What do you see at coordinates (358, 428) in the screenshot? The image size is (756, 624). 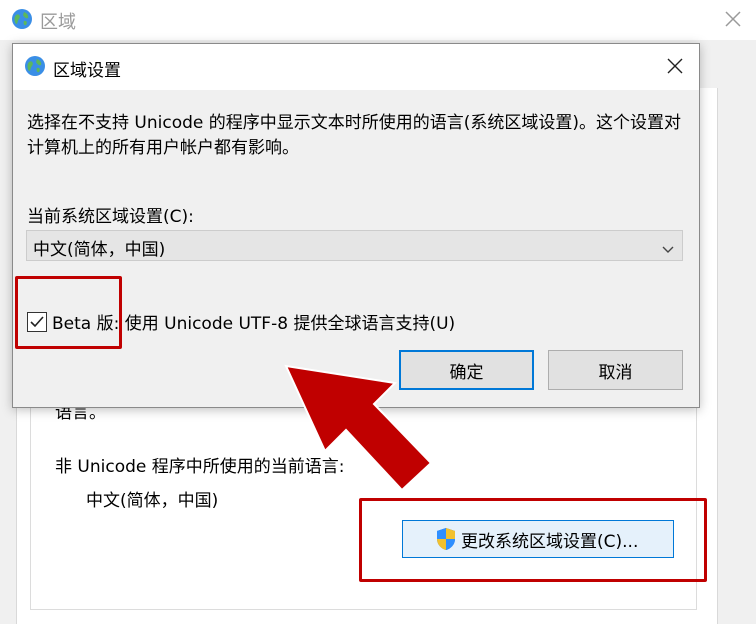 I see `annotation-arrow` at bounding box center [358, 428].